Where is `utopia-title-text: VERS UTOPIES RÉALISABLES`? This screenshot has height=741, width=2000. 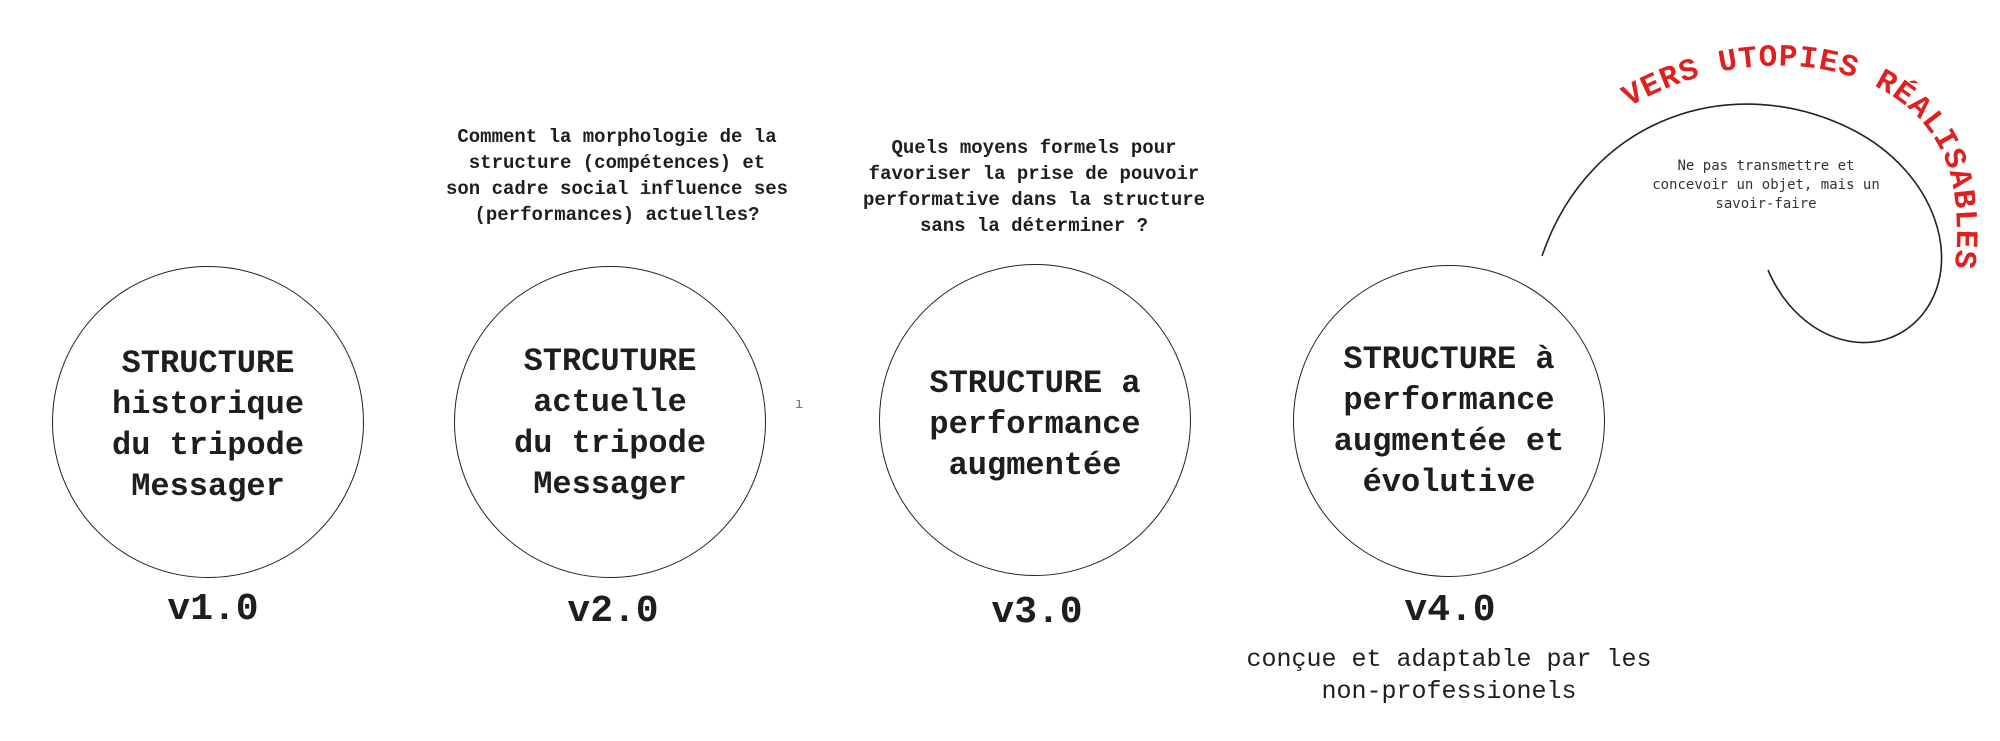 utopia-title-text: VERS UTOPIES RÉALISABLES is located at coordinates (1799, 155).